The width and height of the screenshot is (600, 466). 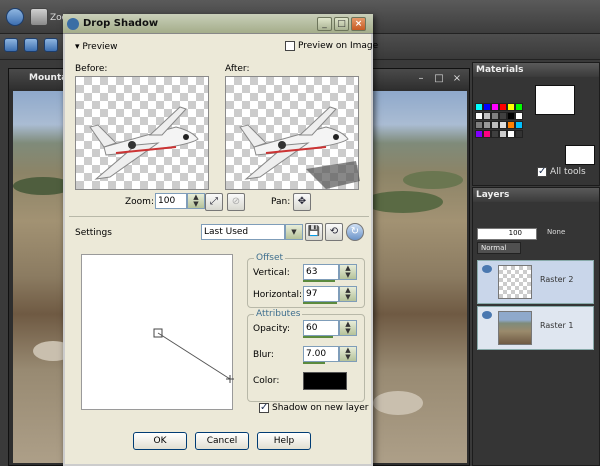 What do you see at coordinates (31, 45) in the screenshot?
I see `save-tool-icon` at bounding box center [31, 45].